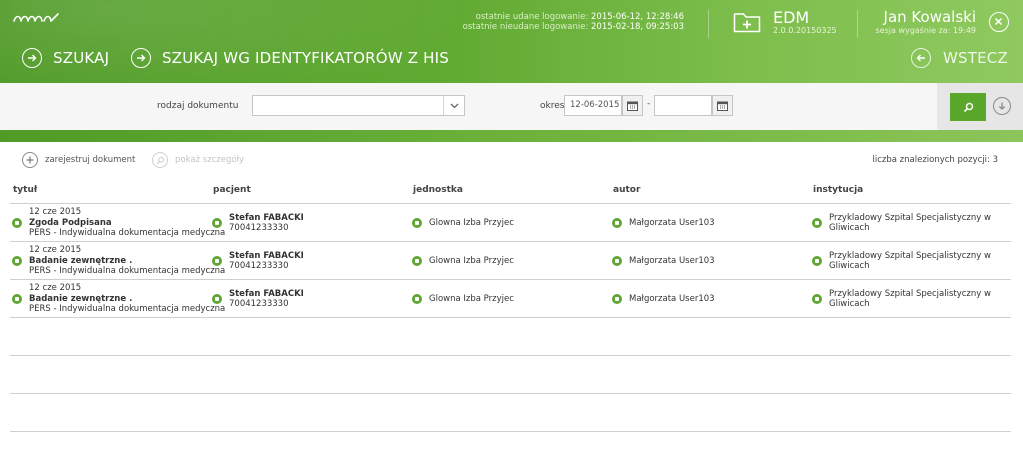  What do you see at coordinates (25, 190) in the screenshot?
I see `column-header-title: tytuł` at bounding box center [25, 190].